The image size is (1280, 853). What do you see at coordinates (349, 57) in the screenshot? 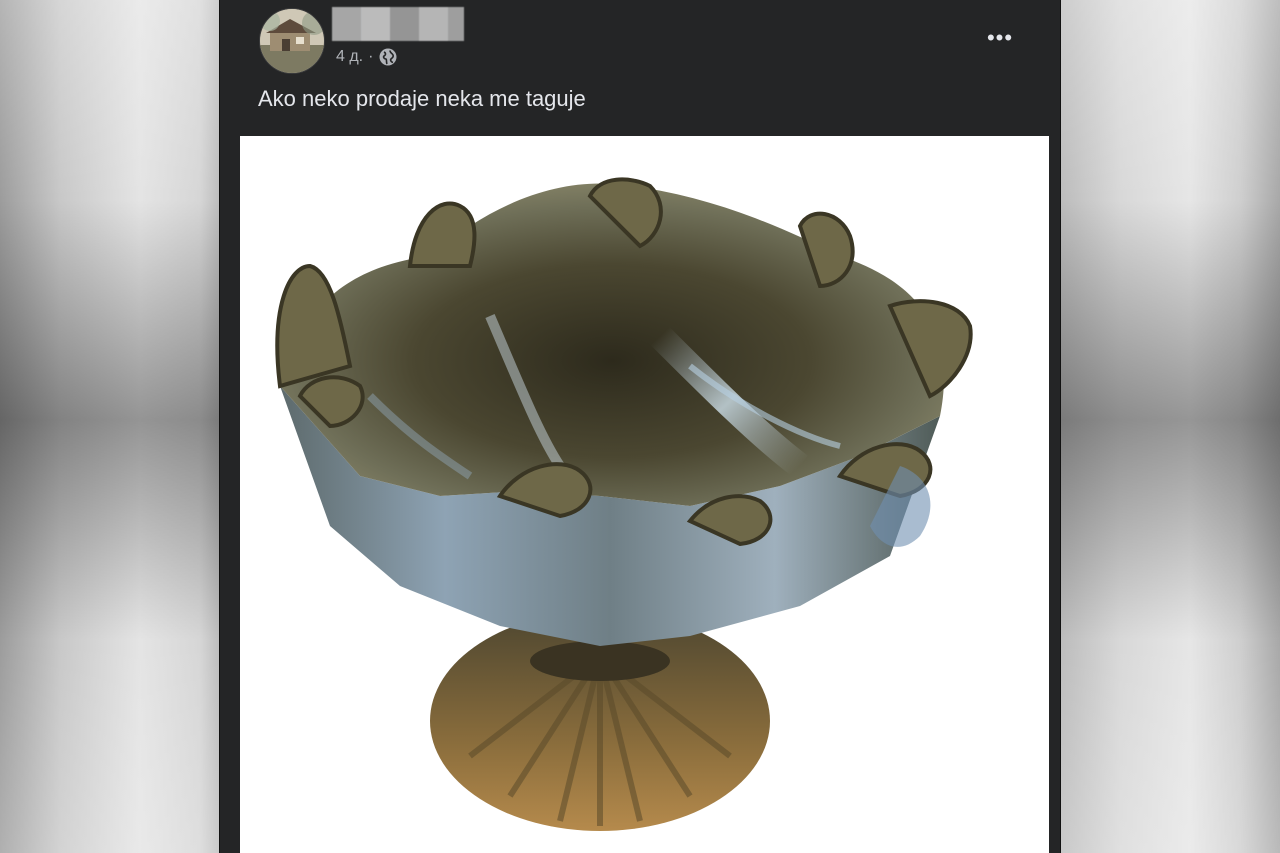
I see `post-timestamp: 4 д.` at bounding box center [349, 57].